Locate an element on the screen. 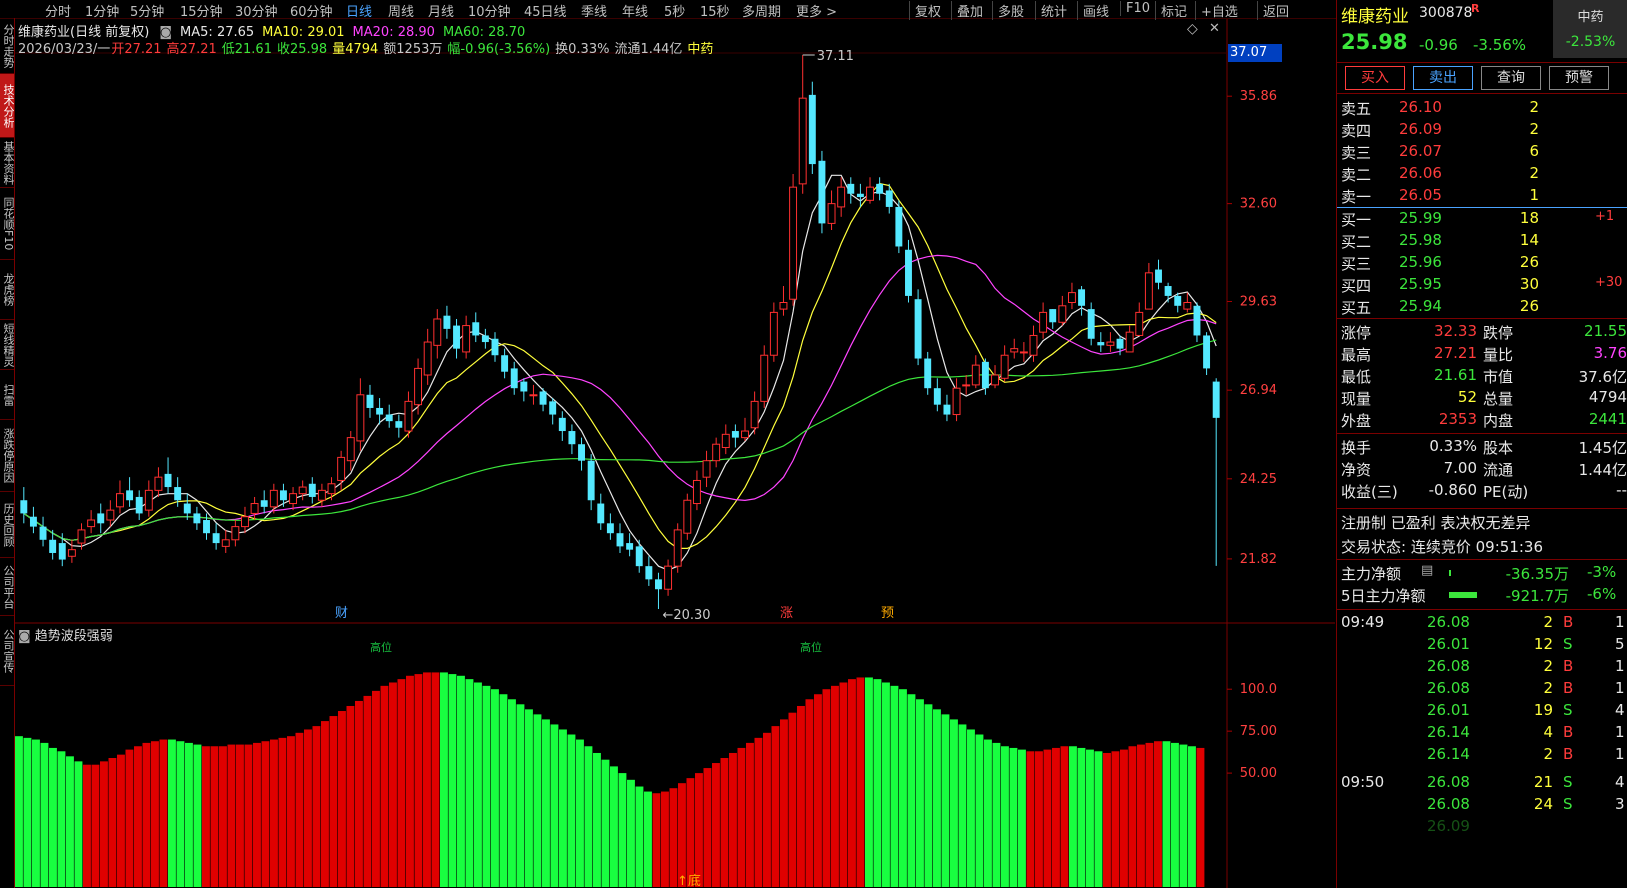 The height and width of the screenshot is (888, 1627). bid-row: 买四 25.95 30 +30 is located at coordinates (1482, 285).